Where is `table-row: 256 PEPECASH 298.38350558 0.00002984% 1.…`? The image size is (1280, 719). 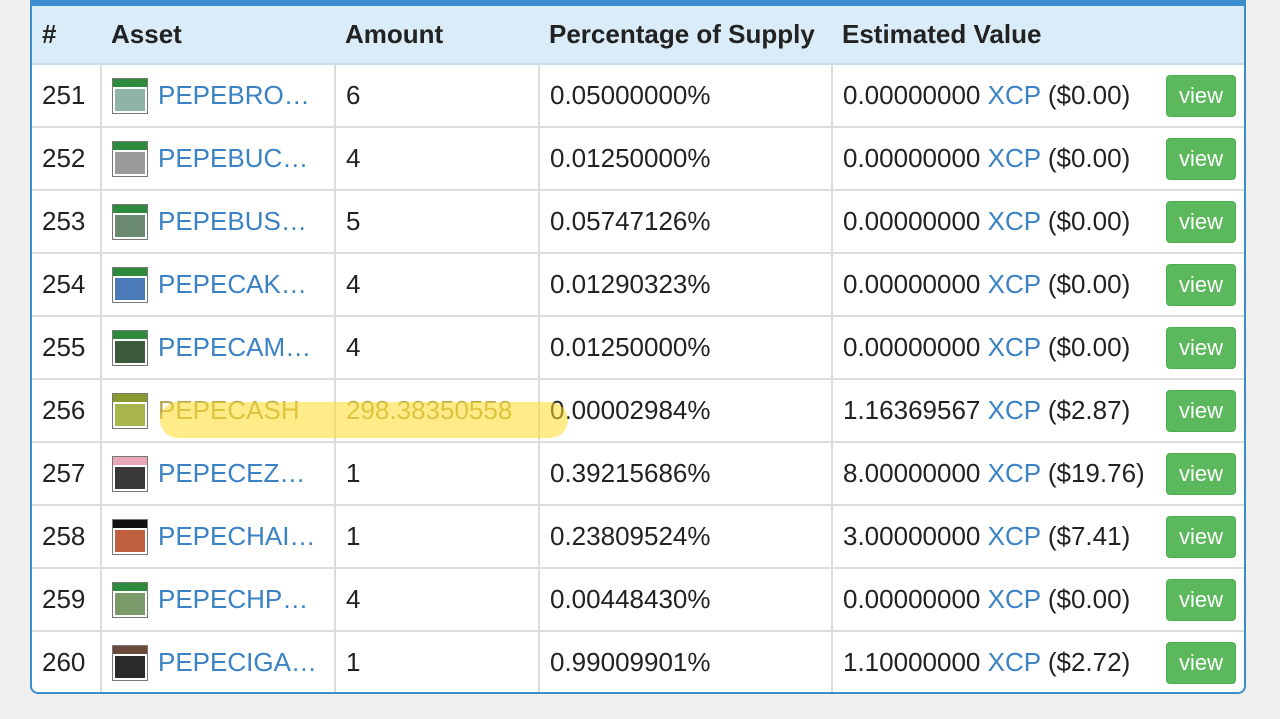
table-row: 256 PEPECASH 298.38350558 0.00002984% 1.… is located at coordinates (638, 411).